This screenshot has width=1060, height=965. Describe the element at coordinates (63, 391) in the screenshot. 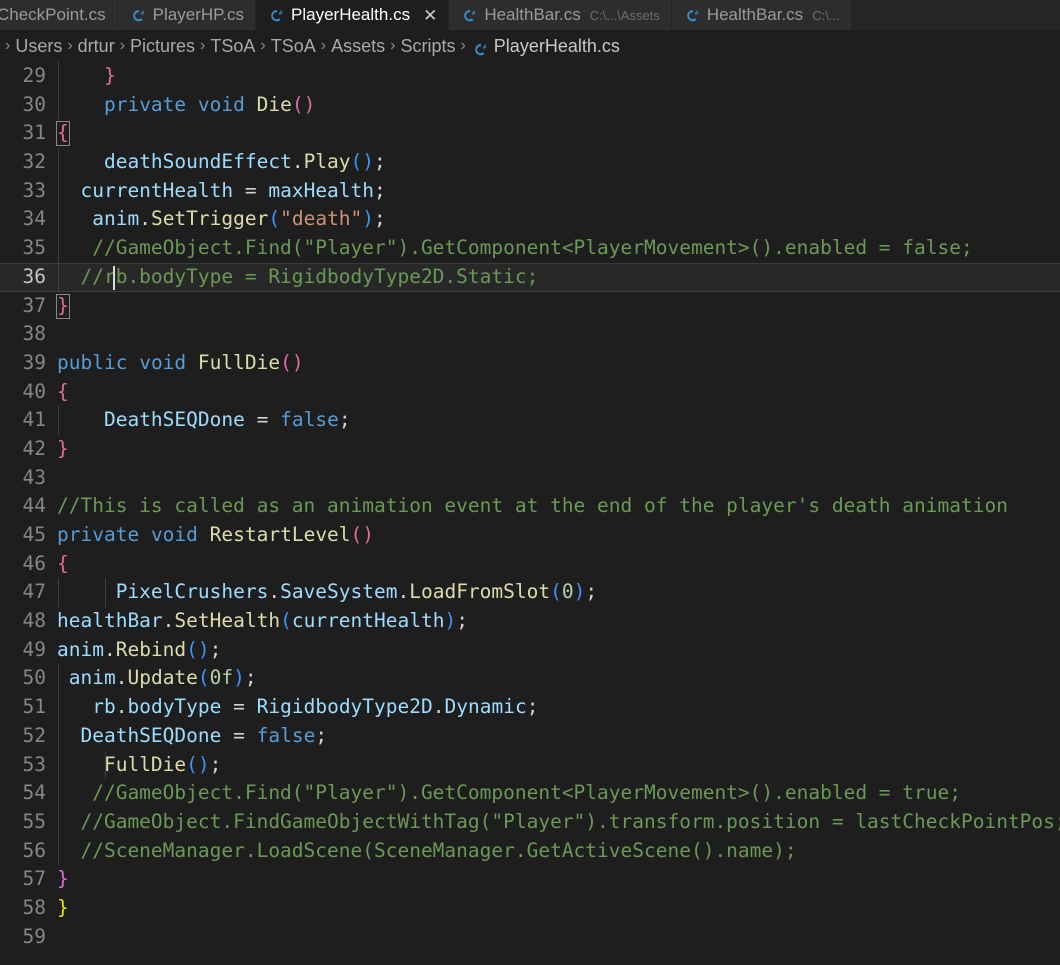

I see `code-text: {` at that location.